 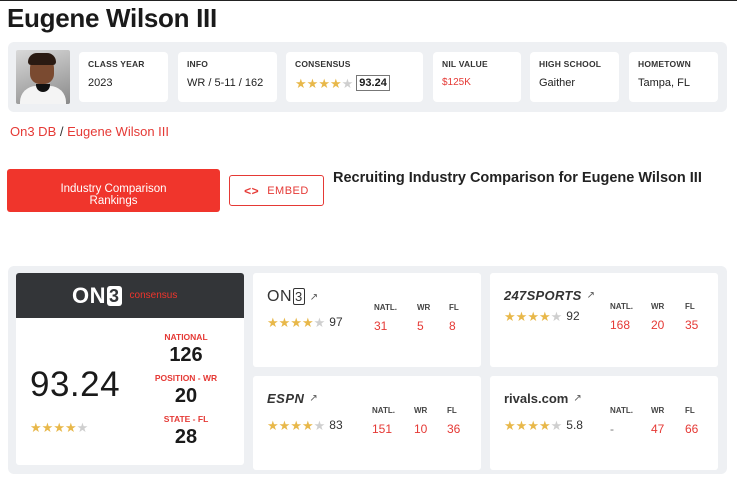 I want to click on service-stars: ★ ★ ★ ★ ★ 92, so click(x=542, y=316).